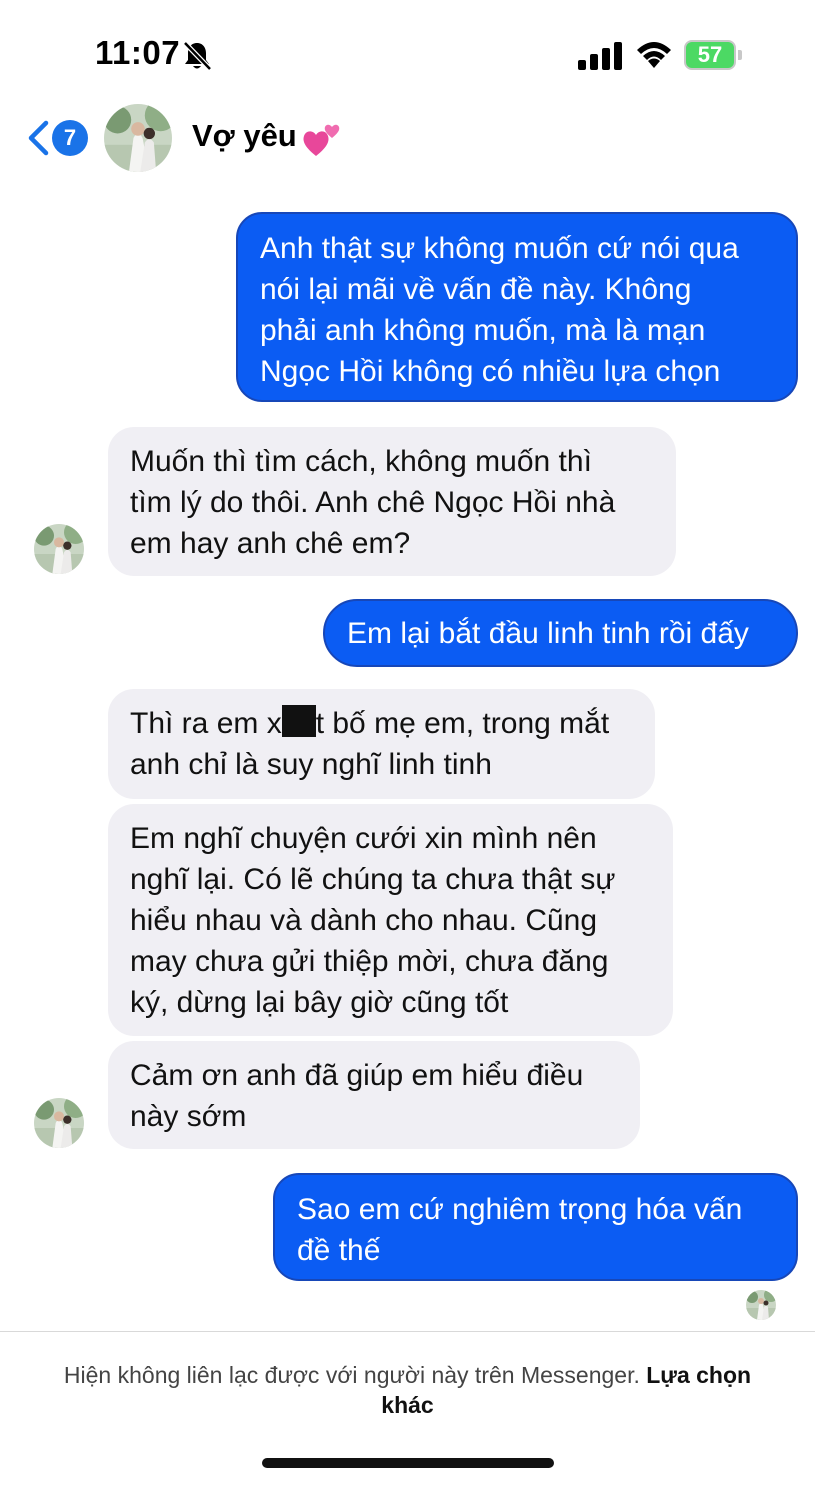 This screenshot has height=1489, width=815. What do you see at coordinates (710, 54) in the screenshot?
I see `battery-level: 57` at bounding box center [710, 54].